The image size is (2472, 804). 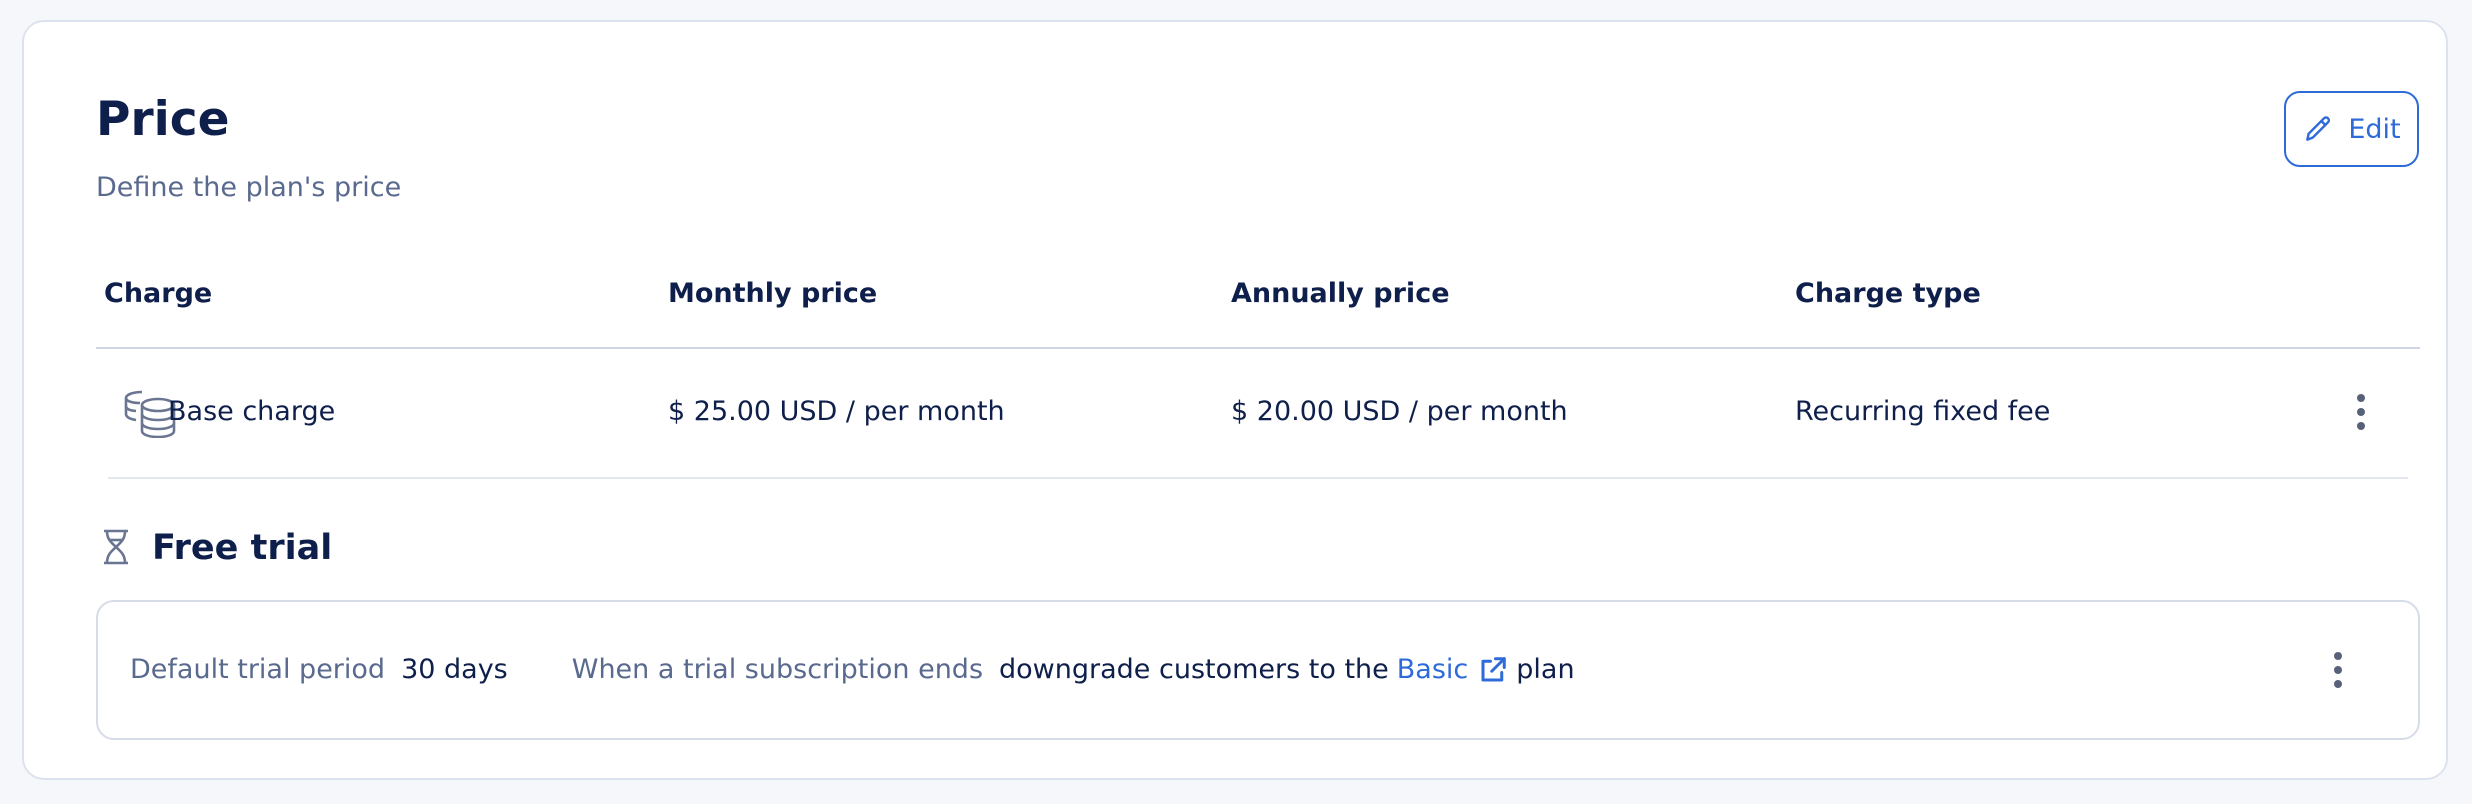 I want to click on column-header-annually-price: Annually price, so click(x=1340, y=293).